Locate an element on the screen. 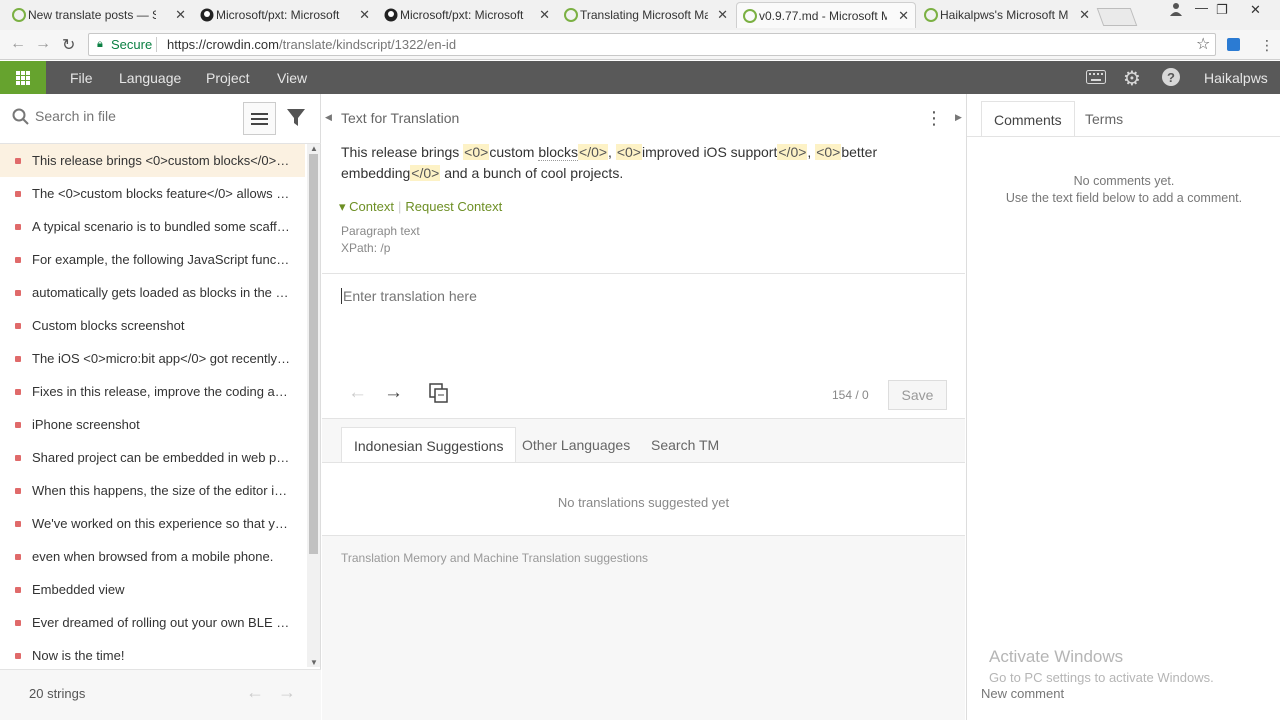  translation-input is located at coordinates (641, 296).